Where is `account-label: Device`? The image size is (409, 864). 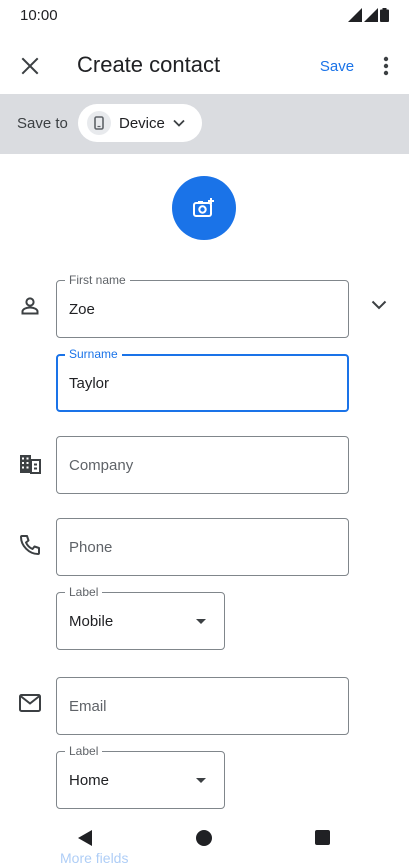
account-label: Device is located at coordinates (142, 123).